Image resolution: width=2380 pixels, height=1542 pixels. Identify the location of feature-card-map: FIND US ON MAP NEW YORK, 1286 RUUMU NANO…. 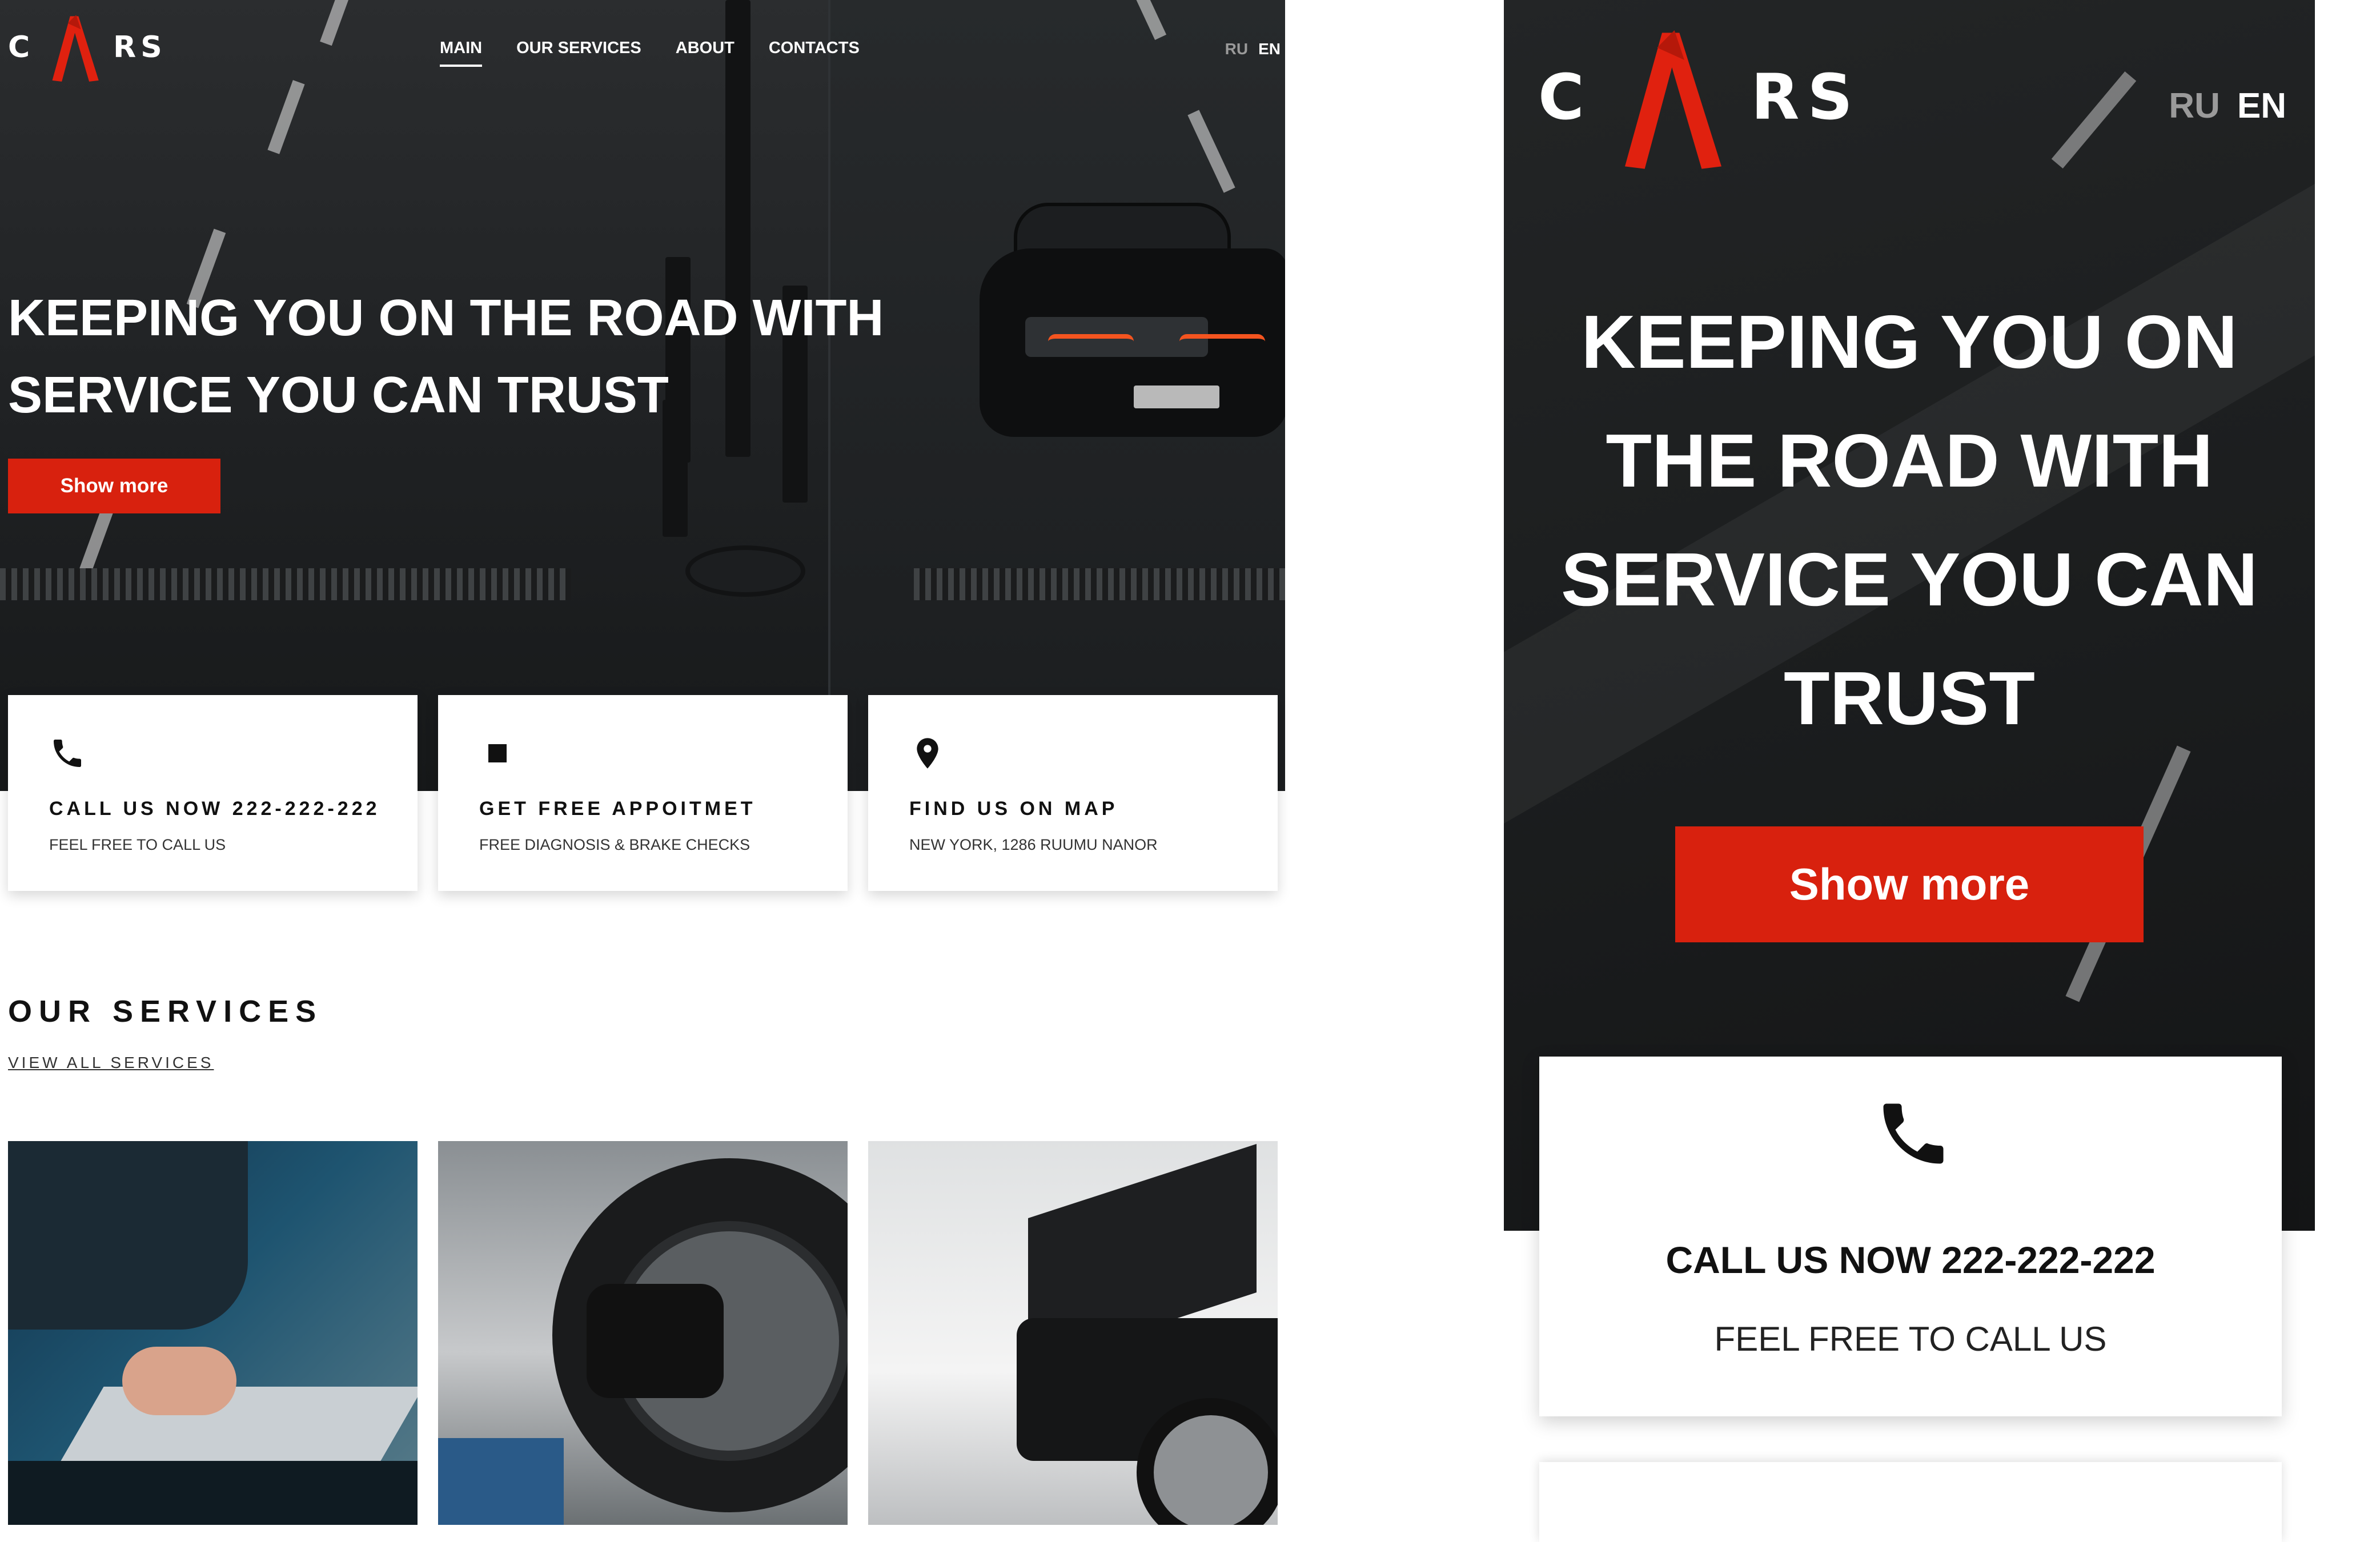
(1073, 793).